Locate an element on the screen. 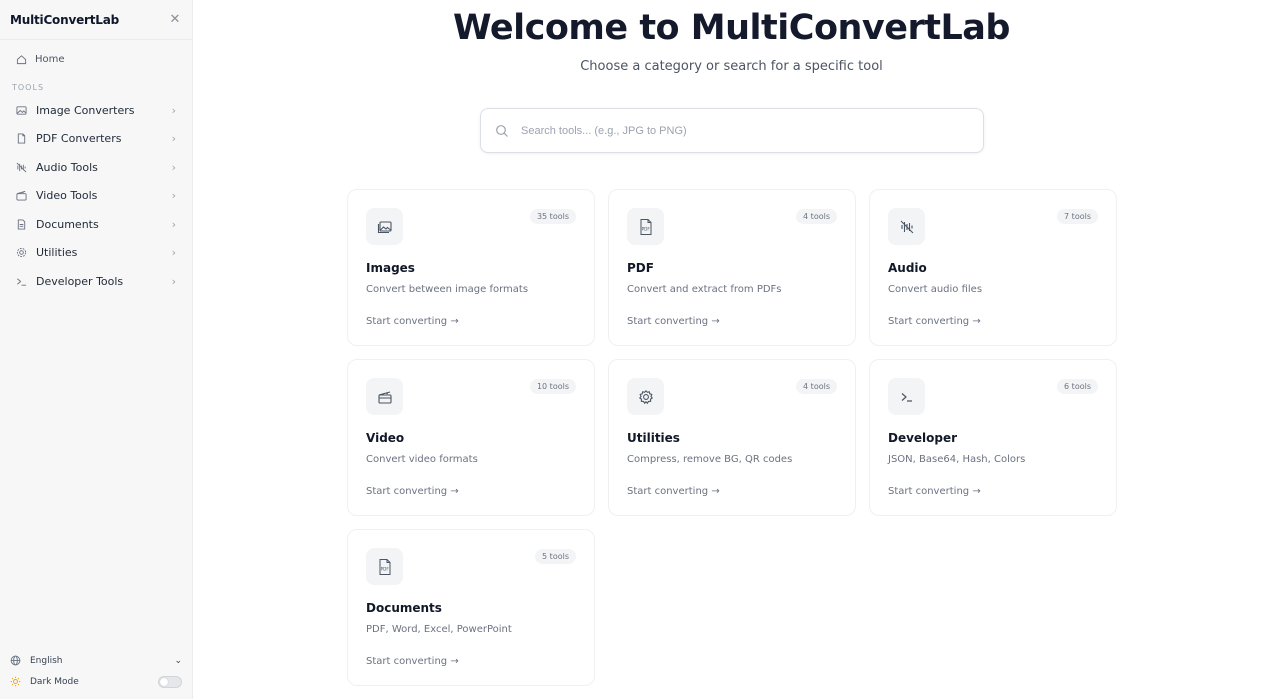 Image resolution: width=1270 pixels, height=699 pixels. sidebar-item-video-tools: Video Tools › is located at coordinates (96, 196).